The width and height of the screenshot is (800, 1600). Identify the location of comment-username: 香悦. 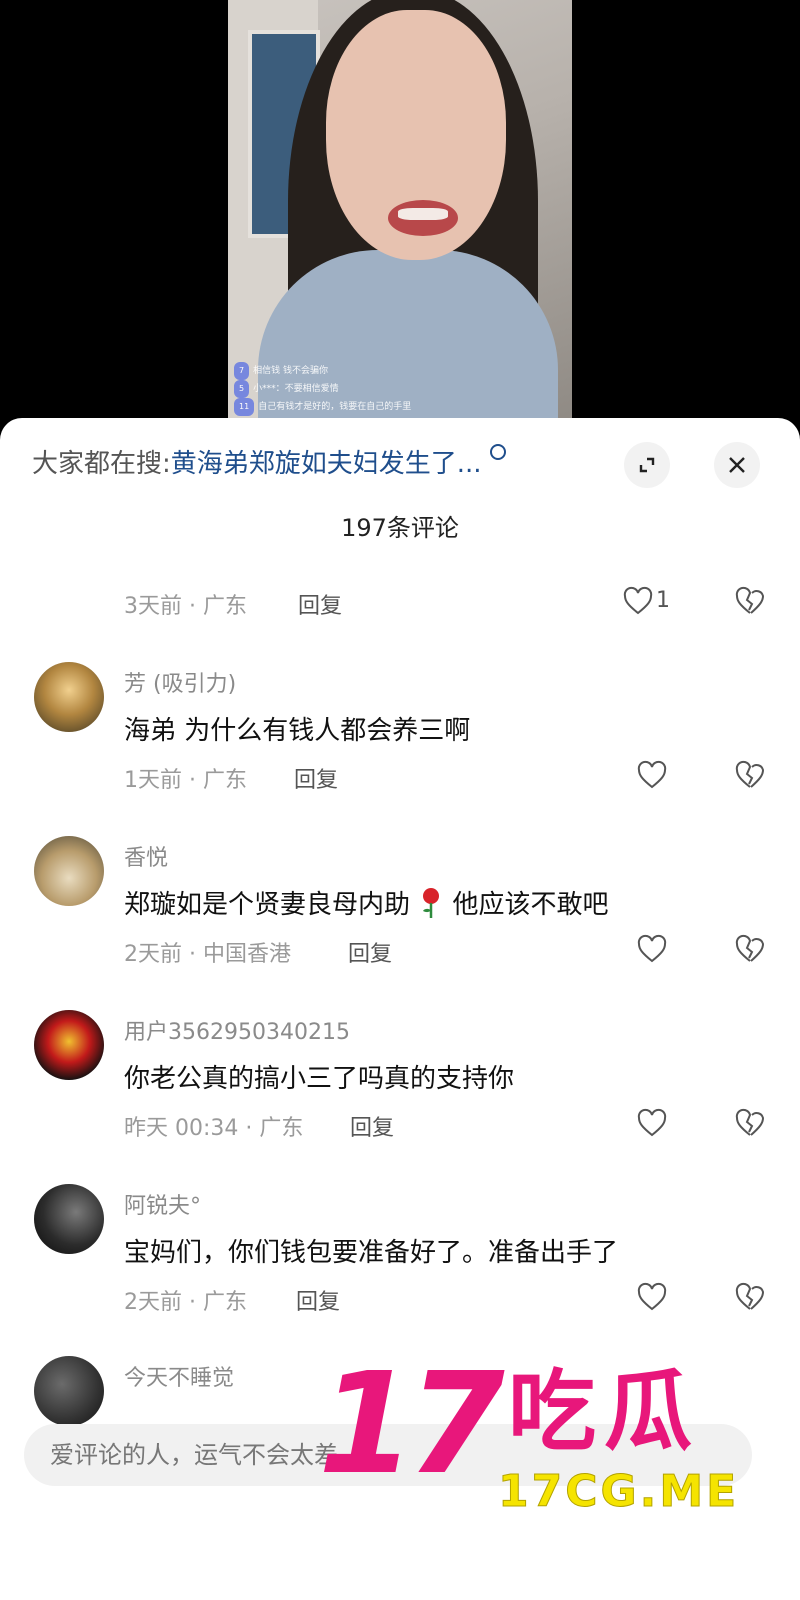
(146, 856).